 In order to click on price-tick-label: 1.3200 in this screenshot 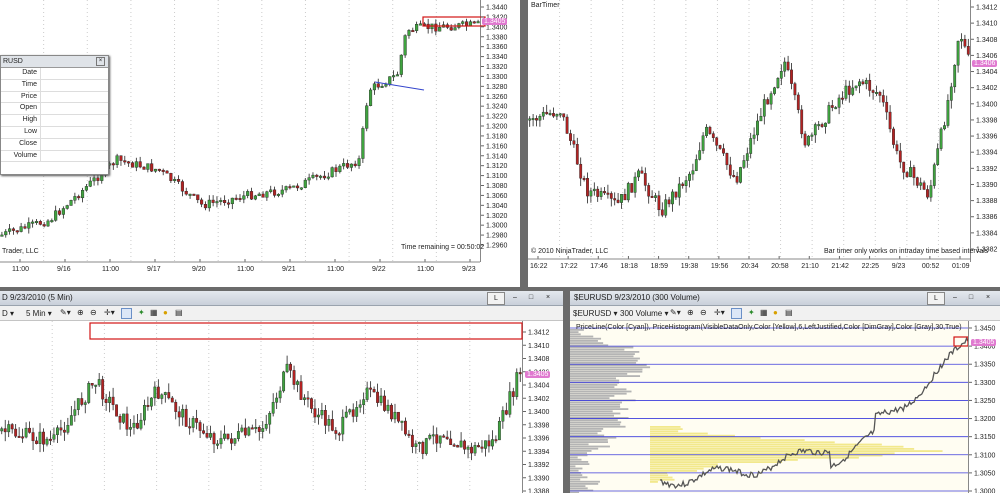, I will do `click(497, 127)`.